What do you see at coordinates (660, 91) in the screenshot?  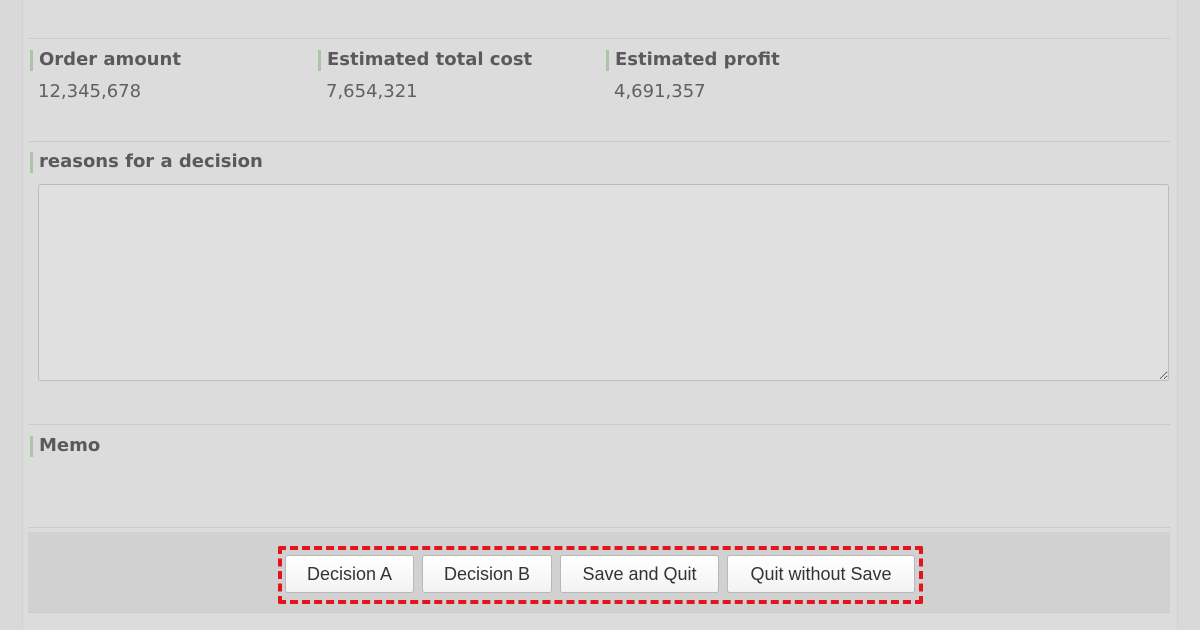 I see `estimated-profit-value: 4,691,357` at bounding box center [660, 91].